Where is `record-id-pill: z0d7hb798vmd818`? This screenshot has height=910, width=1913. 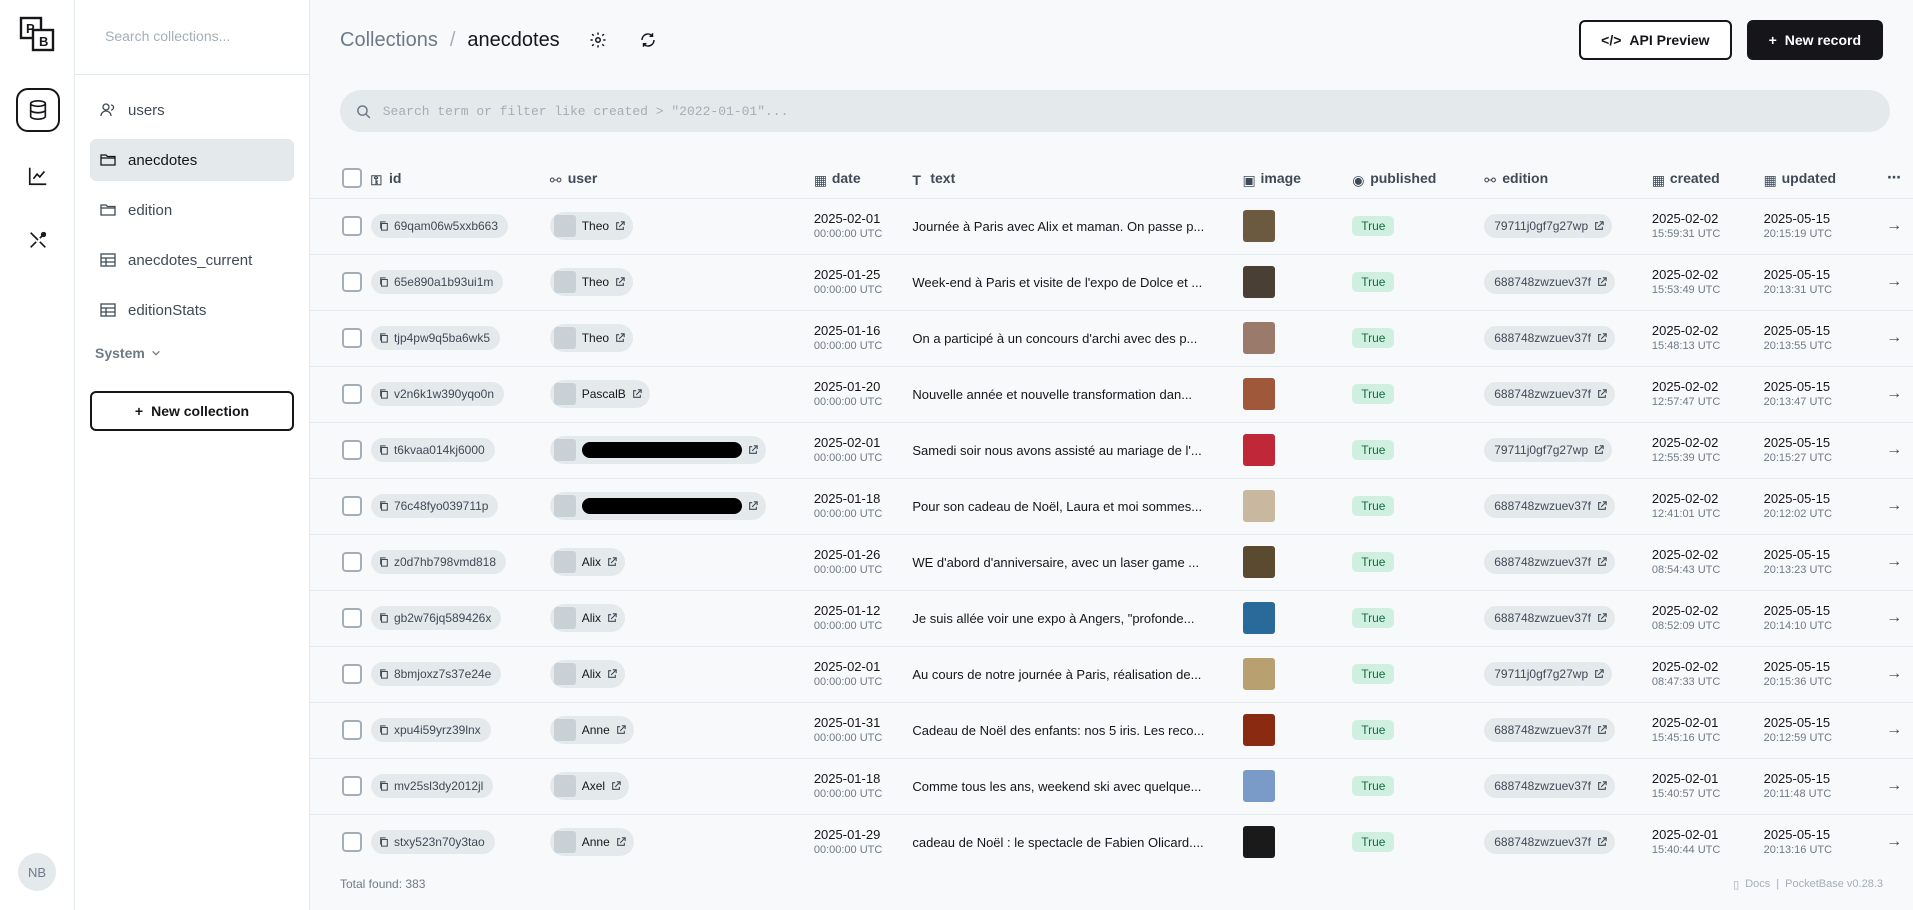
record-id-pill: z0d7hb798vmd818 is located at coordinates (438, 562).